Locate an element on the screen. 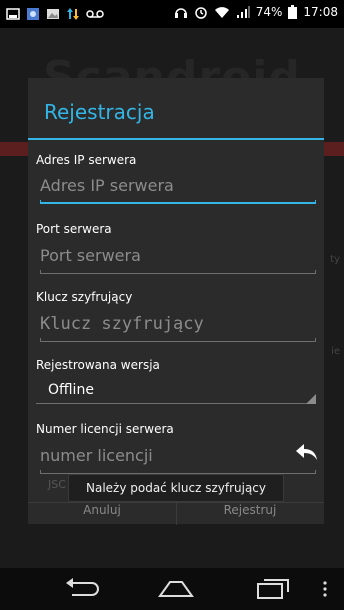  signal-icon is located at coordinates (243, 12).